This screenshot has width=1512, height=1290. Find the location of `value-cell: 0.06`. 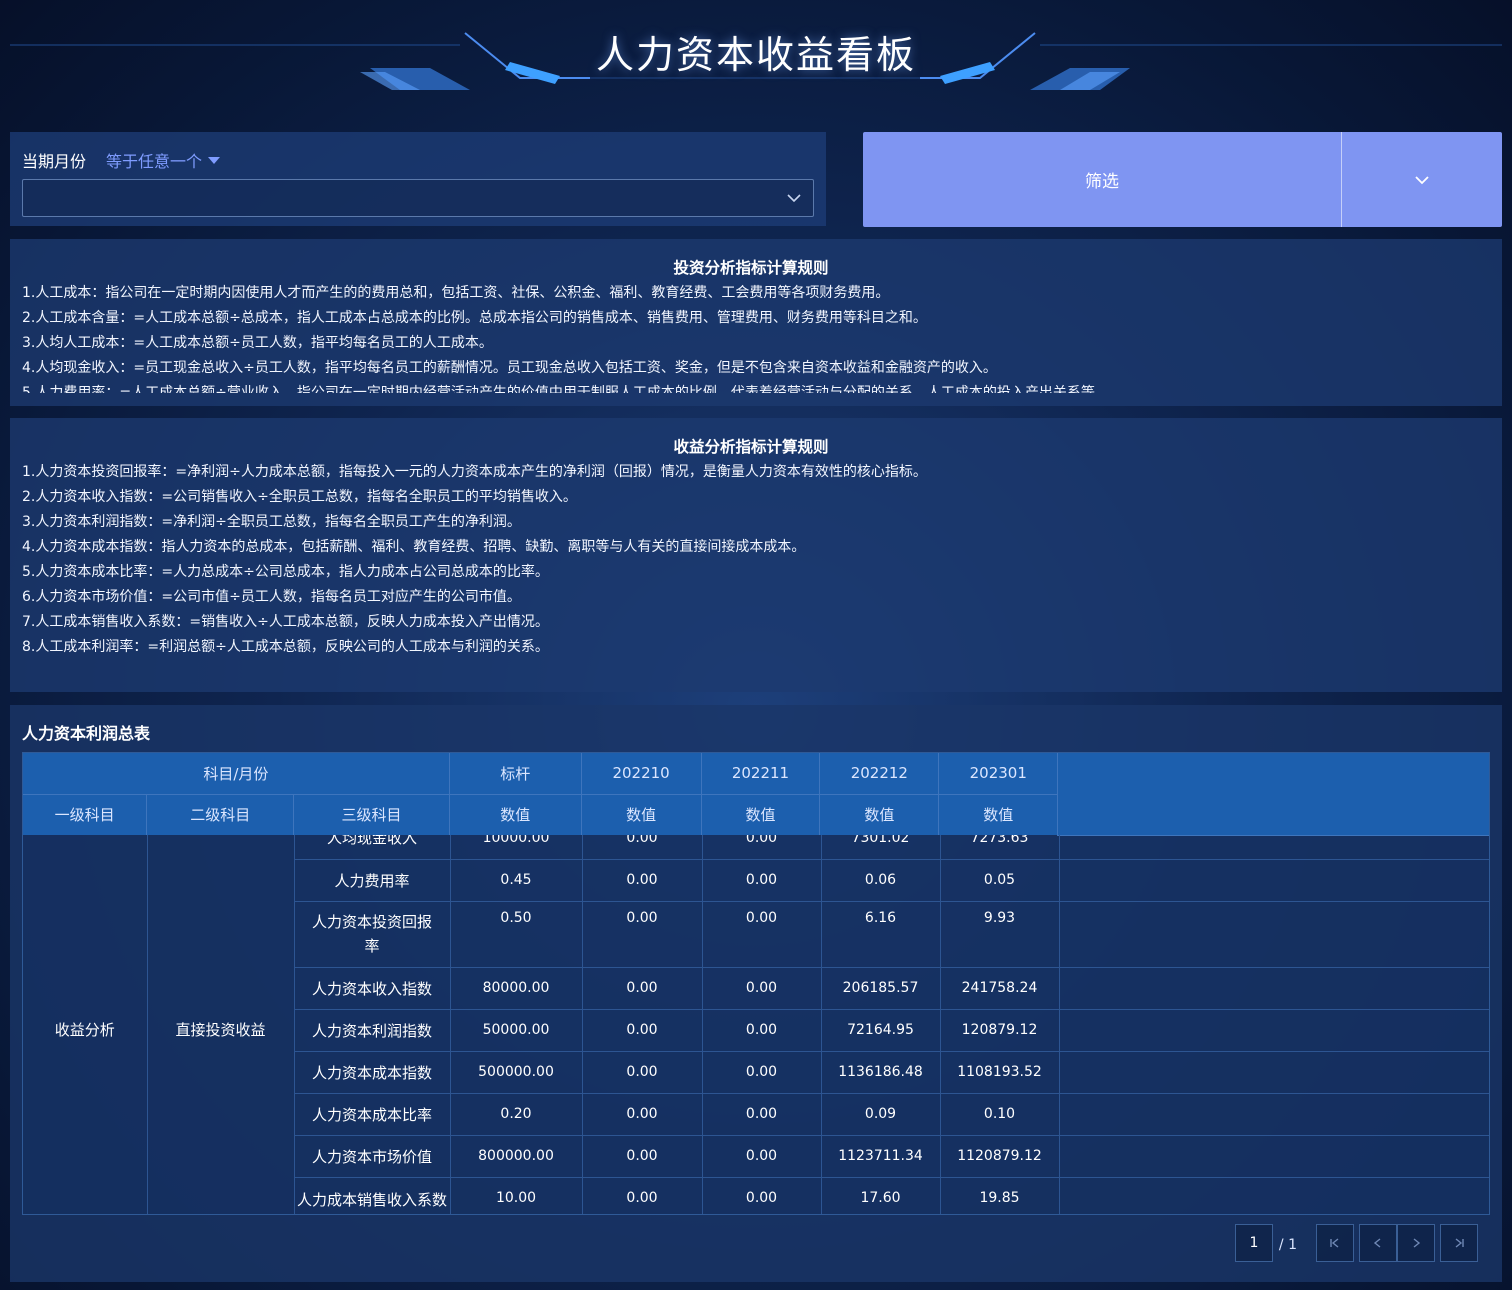

value-cell: 0.06 is located at coordinates (881, 880).